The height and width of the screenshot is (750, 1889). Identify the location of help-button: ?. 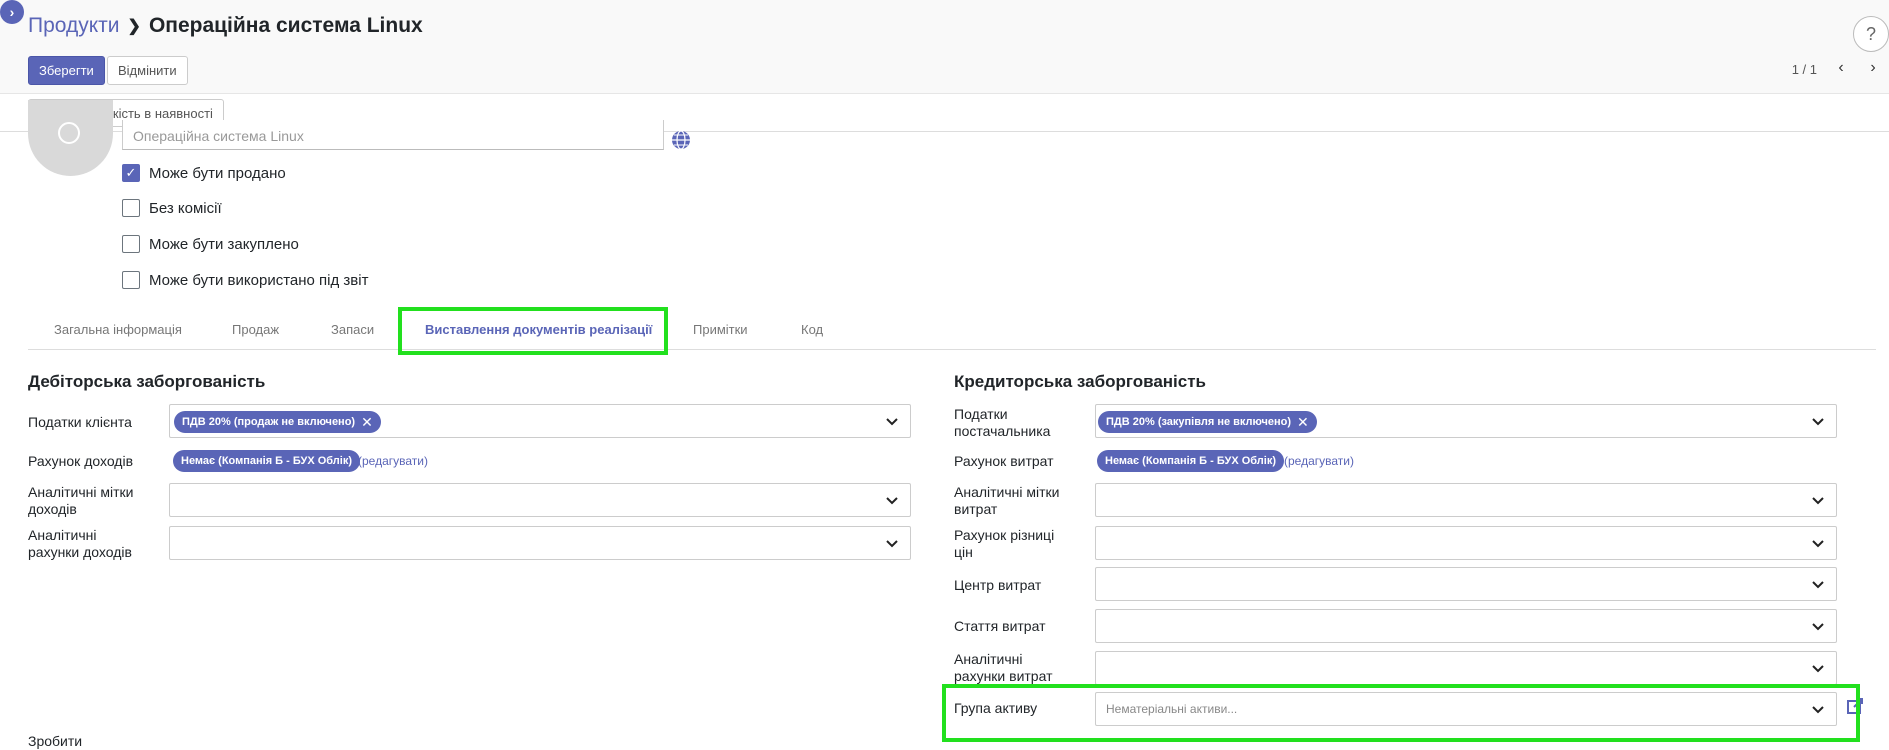
(1871, 34).